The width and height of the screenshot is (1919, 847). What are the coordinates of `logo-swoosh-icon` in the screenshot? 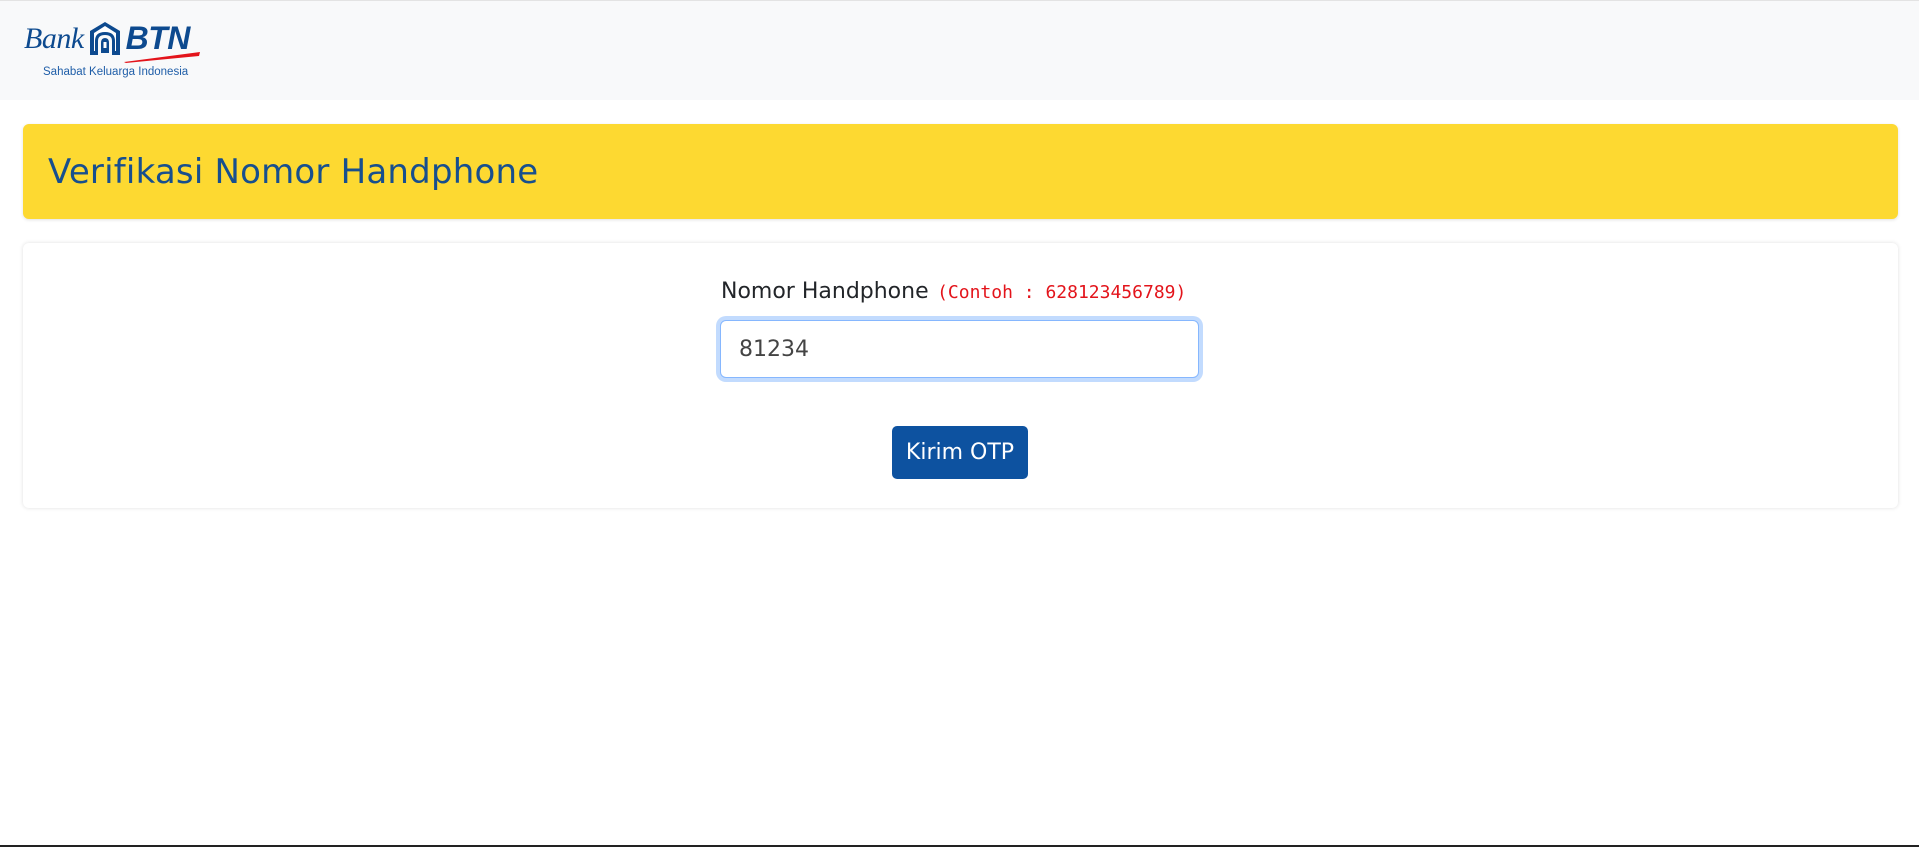 It's located at (161, 57).